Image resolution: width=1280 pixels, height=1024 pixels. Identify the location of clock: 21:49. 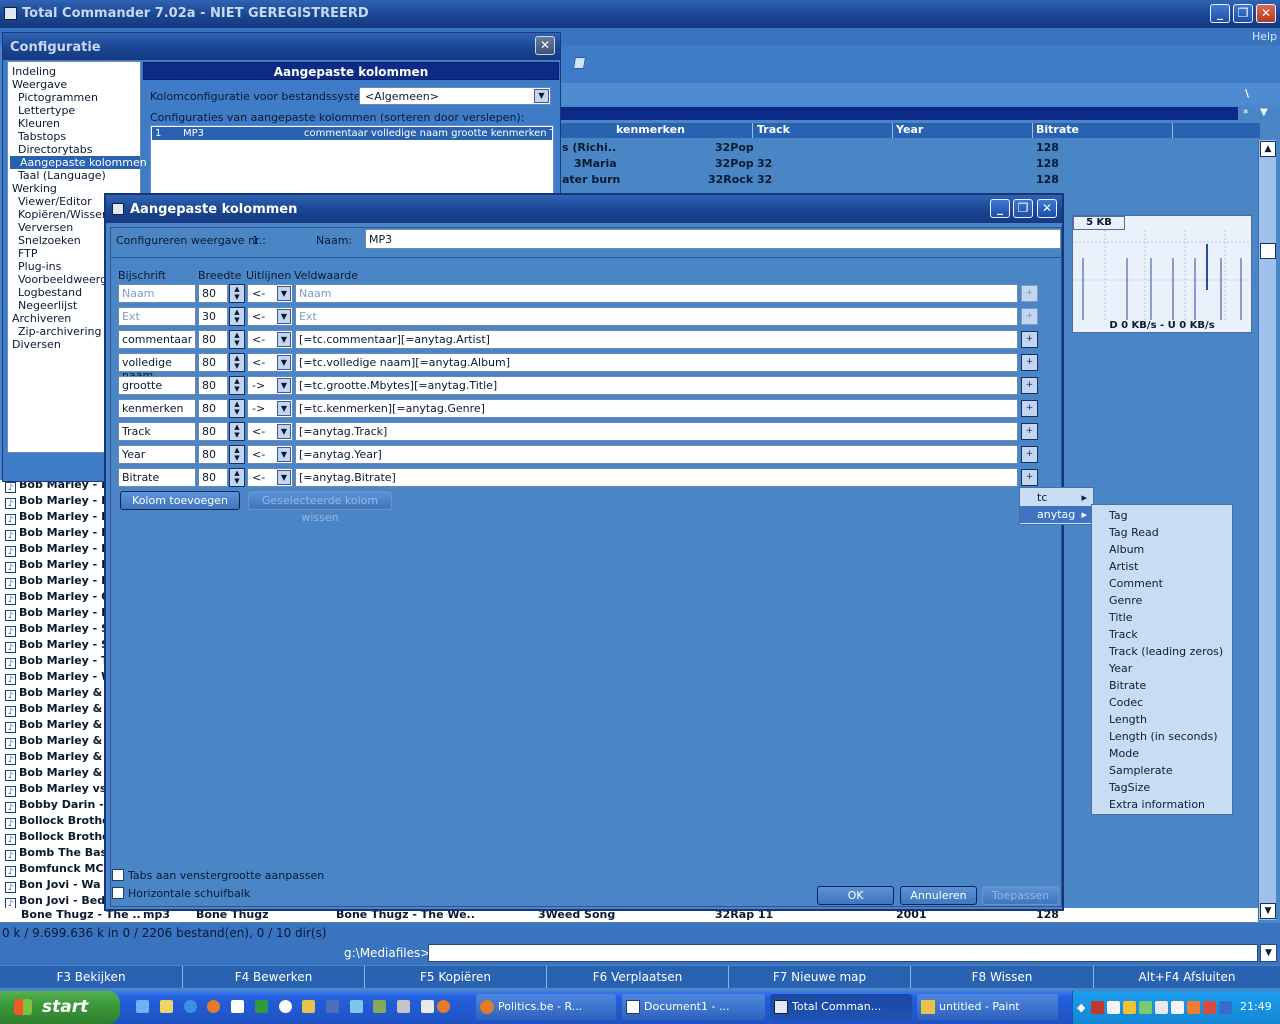
(1256, 1006).